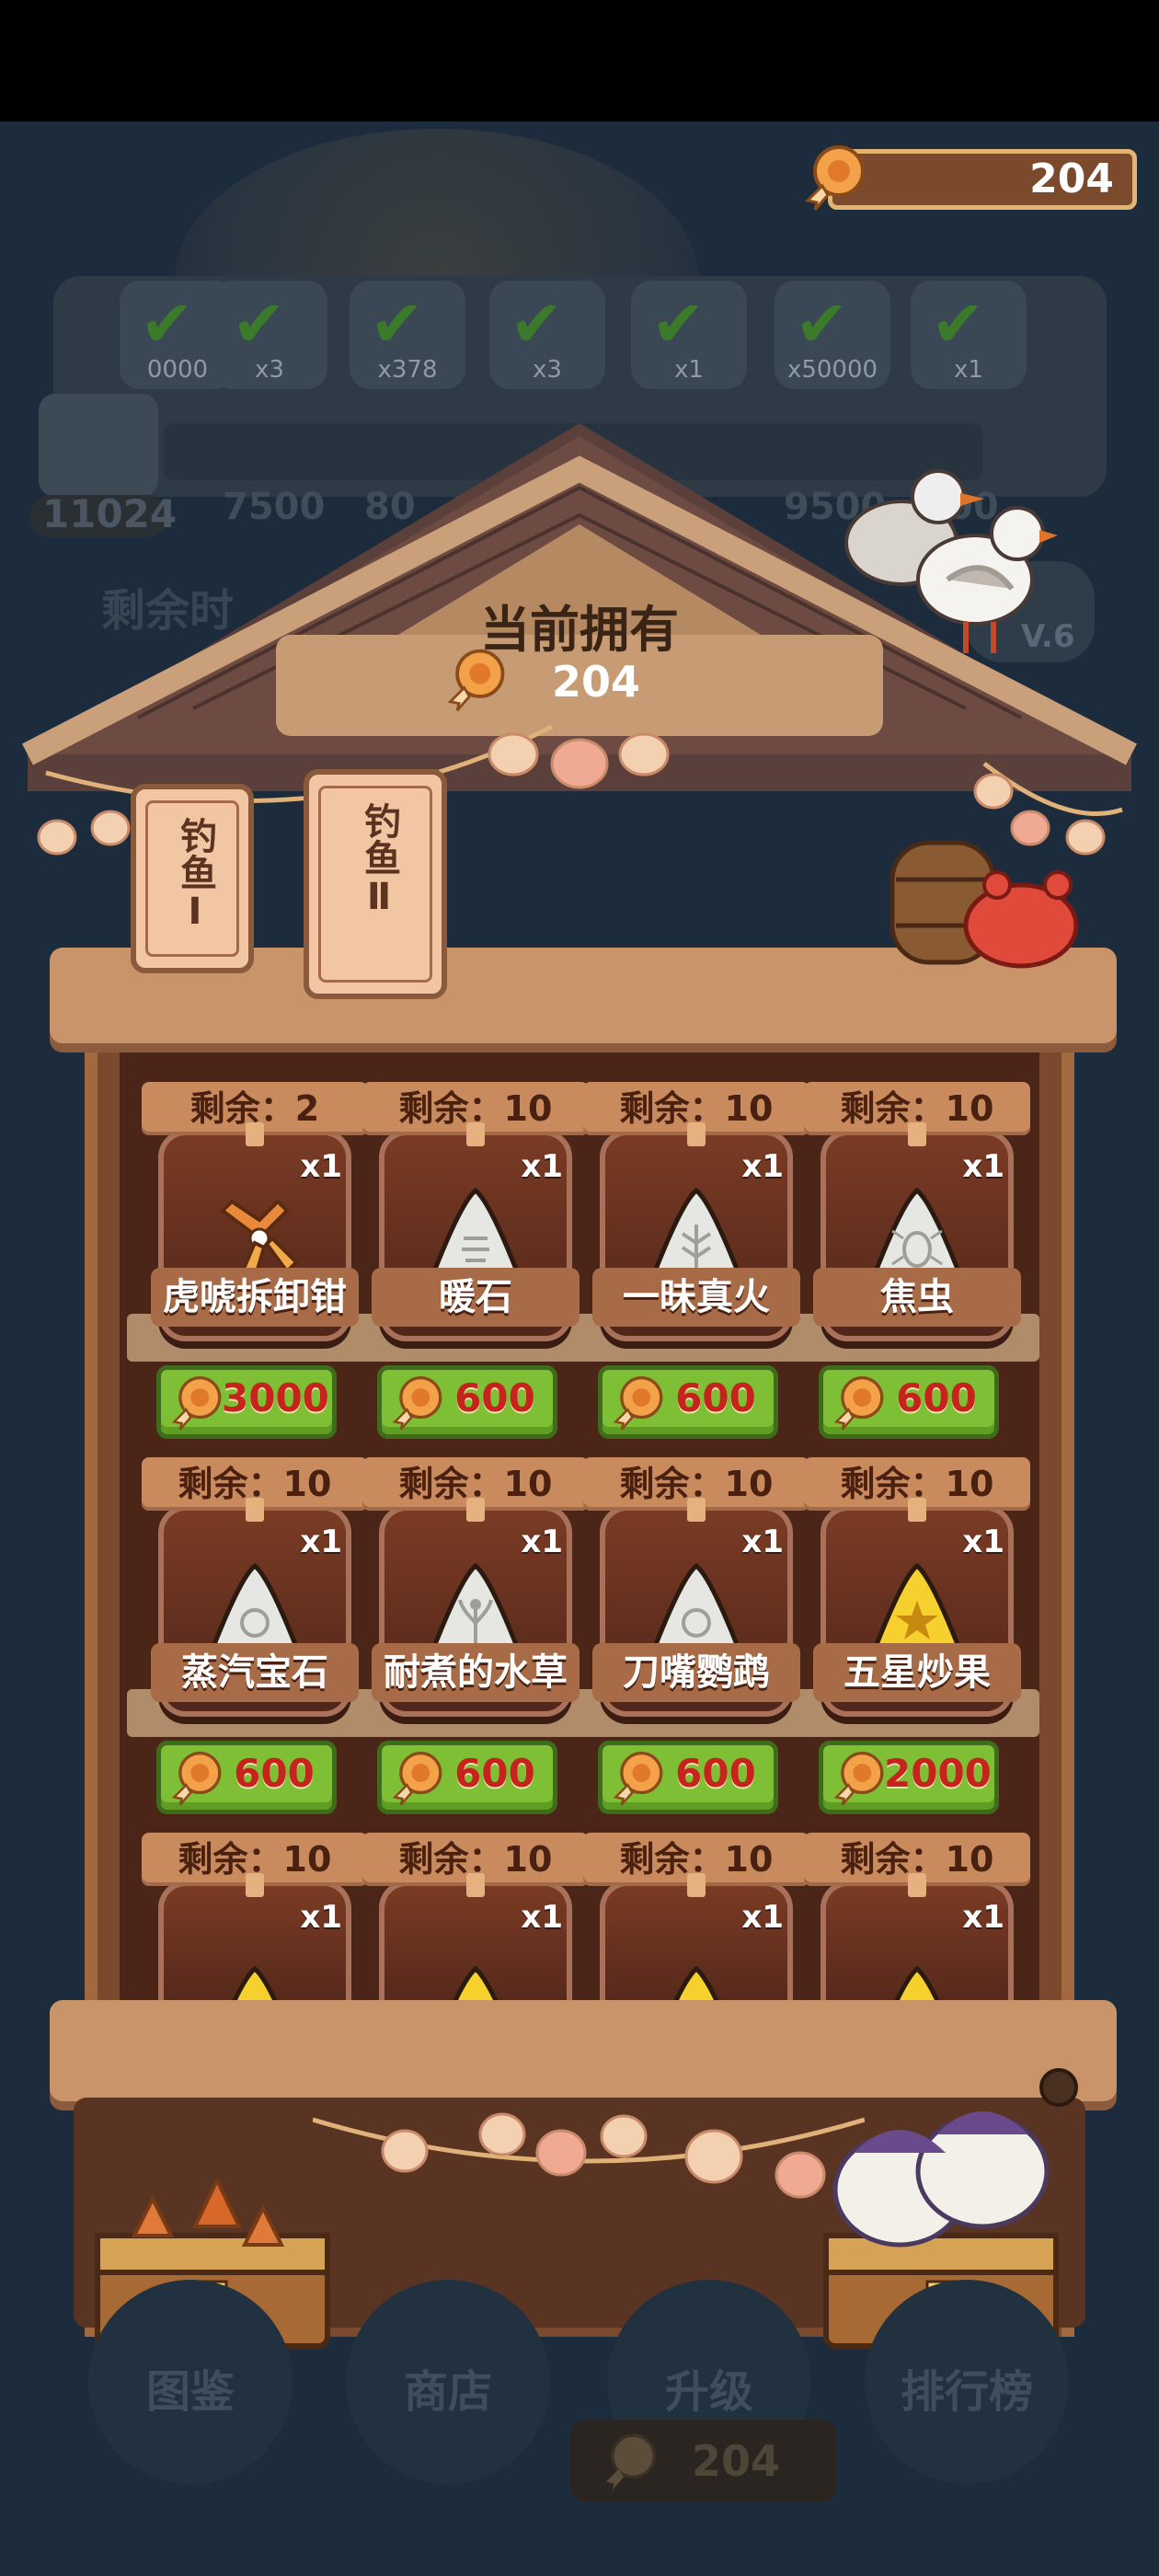 The width and height of the screenshot is (1159, 2576). What do you see at coordinates (407, 370) in the screenshot?
I see `task-qty: x378` at bounding box center [407, 370].